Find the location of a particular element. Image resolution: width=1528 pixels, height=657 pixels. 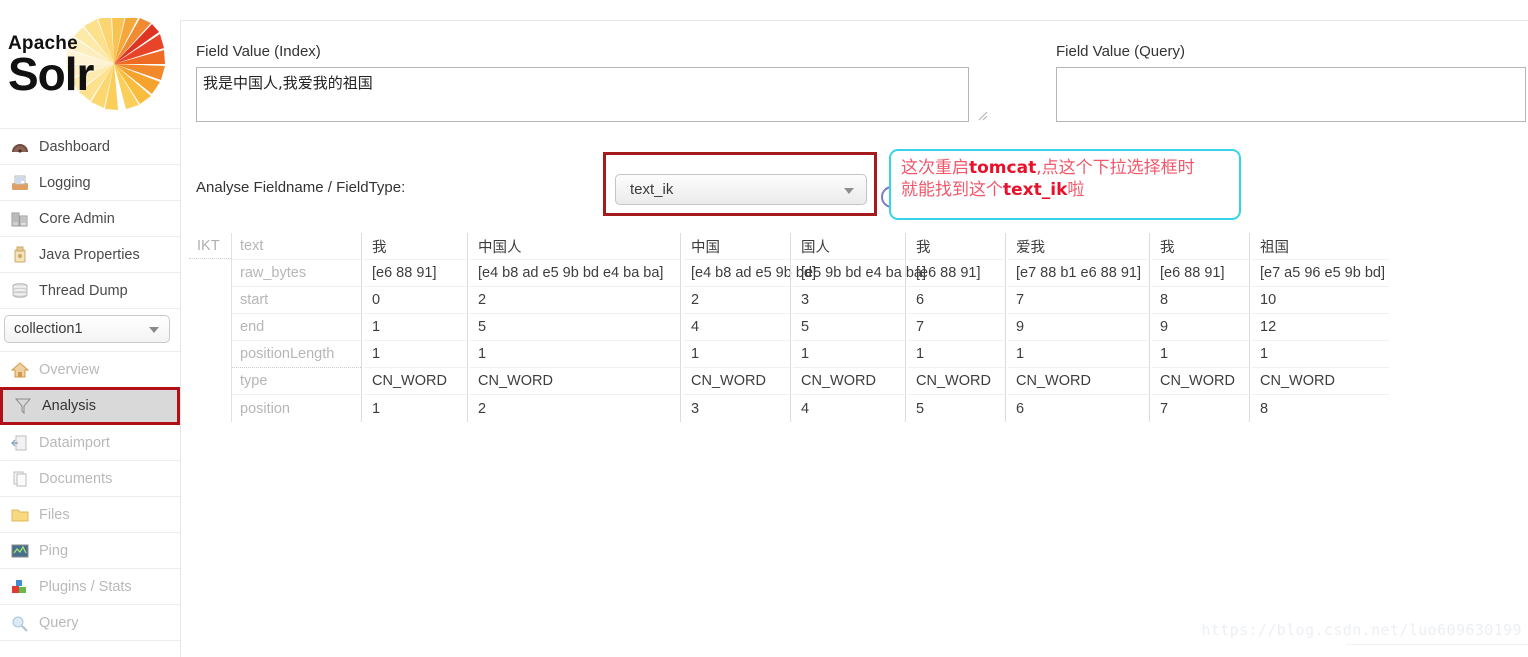

core-selector-wrap: collection1 is located at coordinates (90, 330).